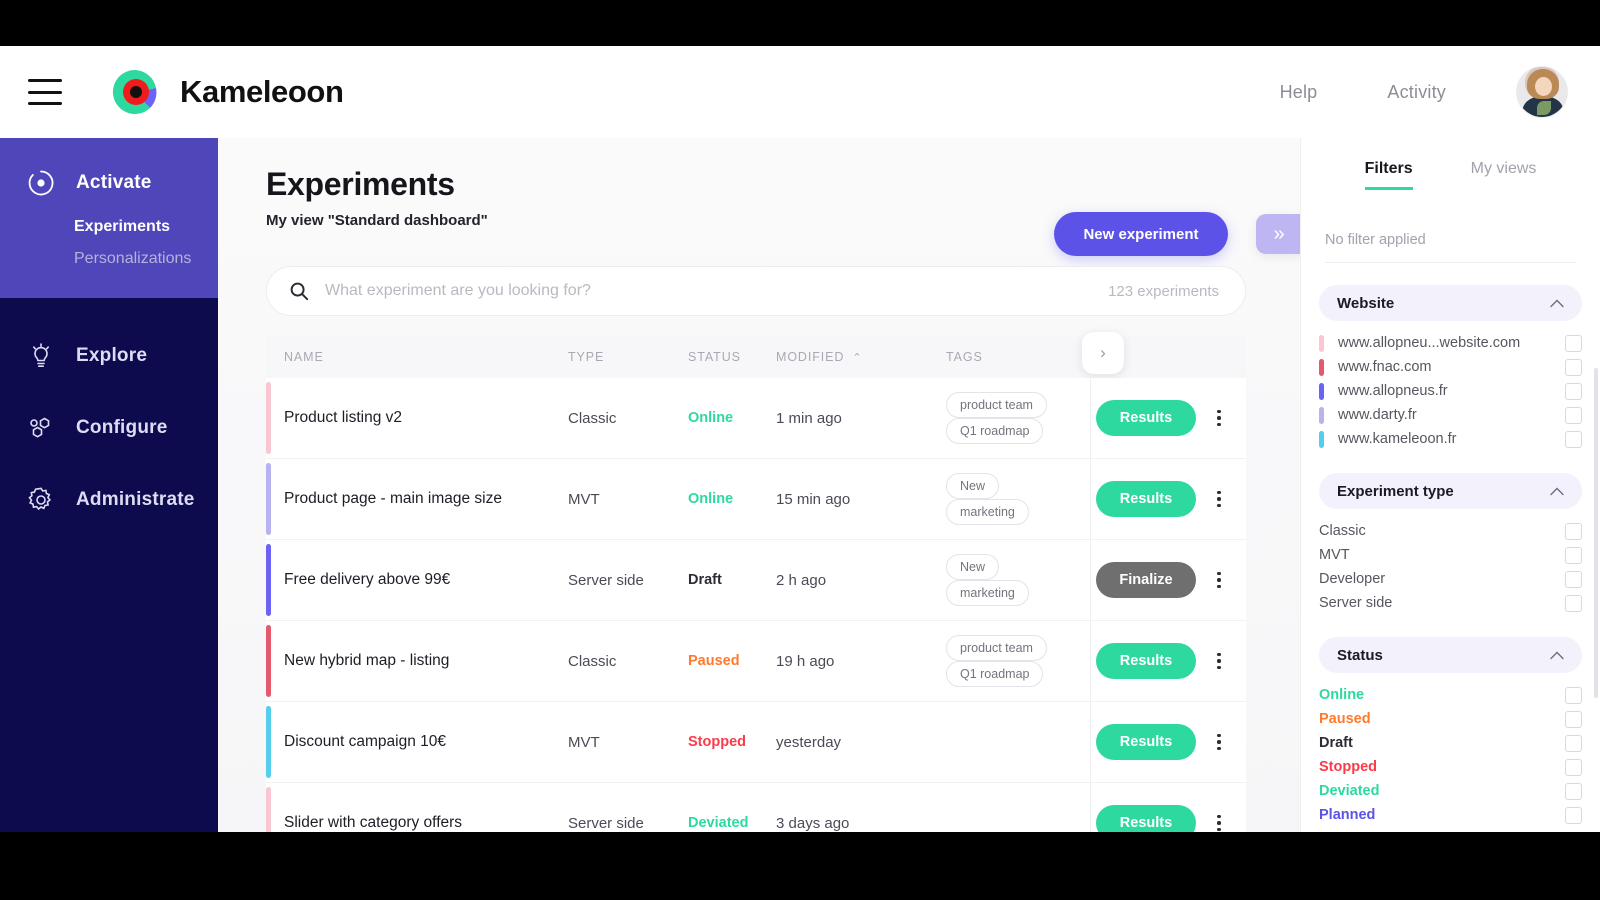 This screenshot has height=900, width=1600. What do you see at coordinates (226, 92) in the screenshot?
I see `brand: Kameleoon` at bounding box center [226, 92].